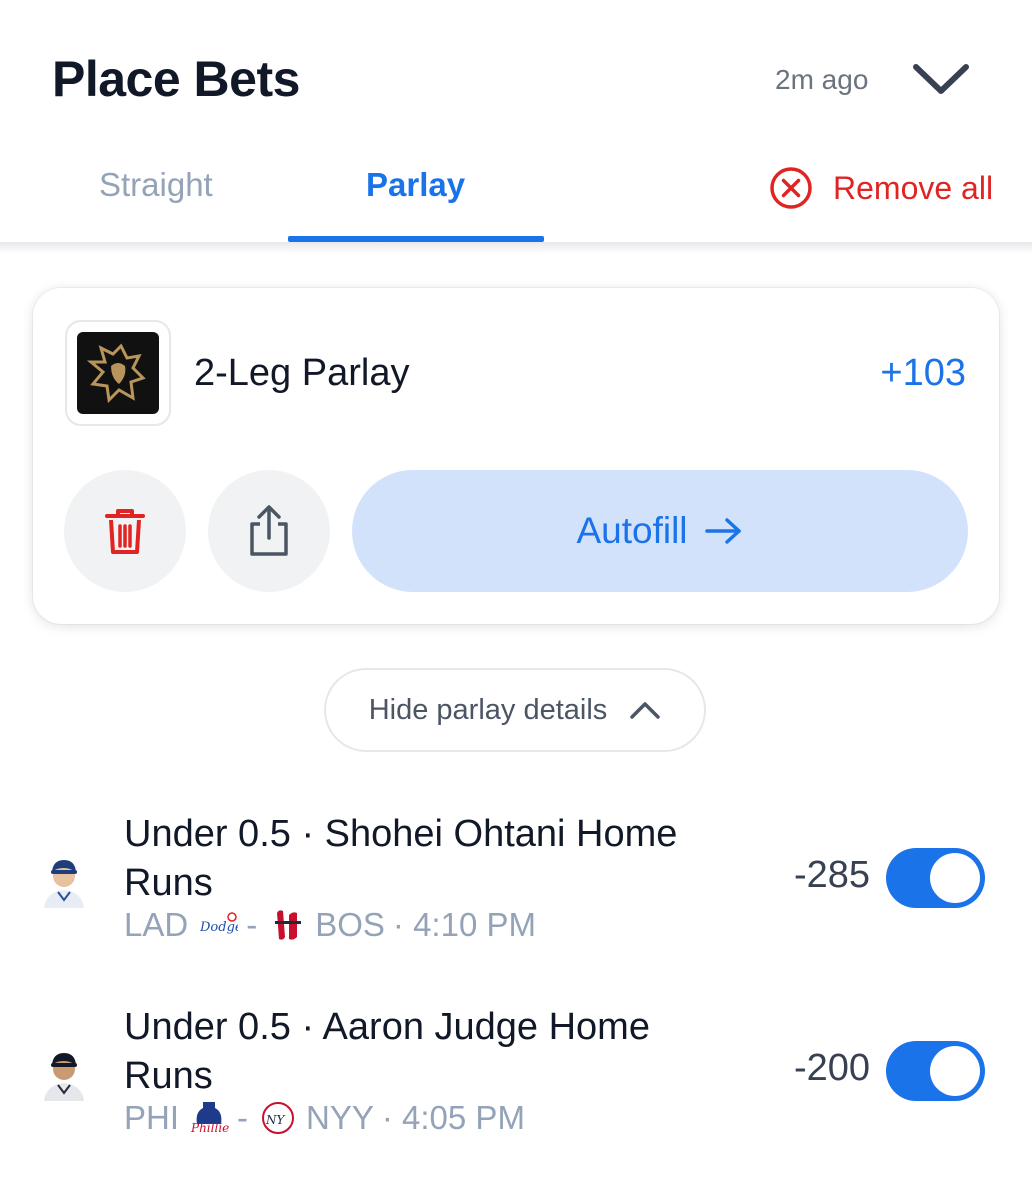 The height and width of the screenshot is (1200, 1032). I want to click on red-sox-logo-icon, so click(288, 925).